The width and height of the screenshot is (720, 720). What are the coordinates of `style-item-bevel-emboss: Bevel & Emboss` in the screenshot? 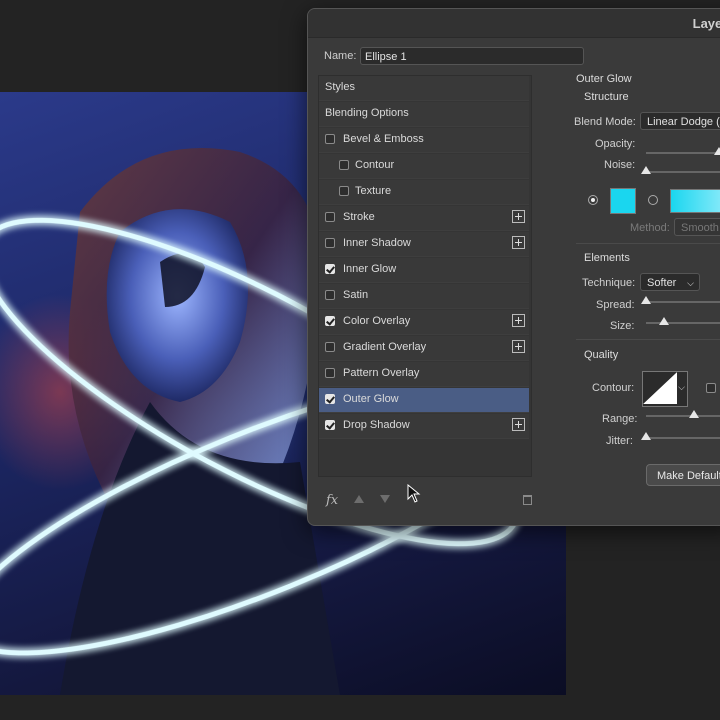 It's located at (424, 140).